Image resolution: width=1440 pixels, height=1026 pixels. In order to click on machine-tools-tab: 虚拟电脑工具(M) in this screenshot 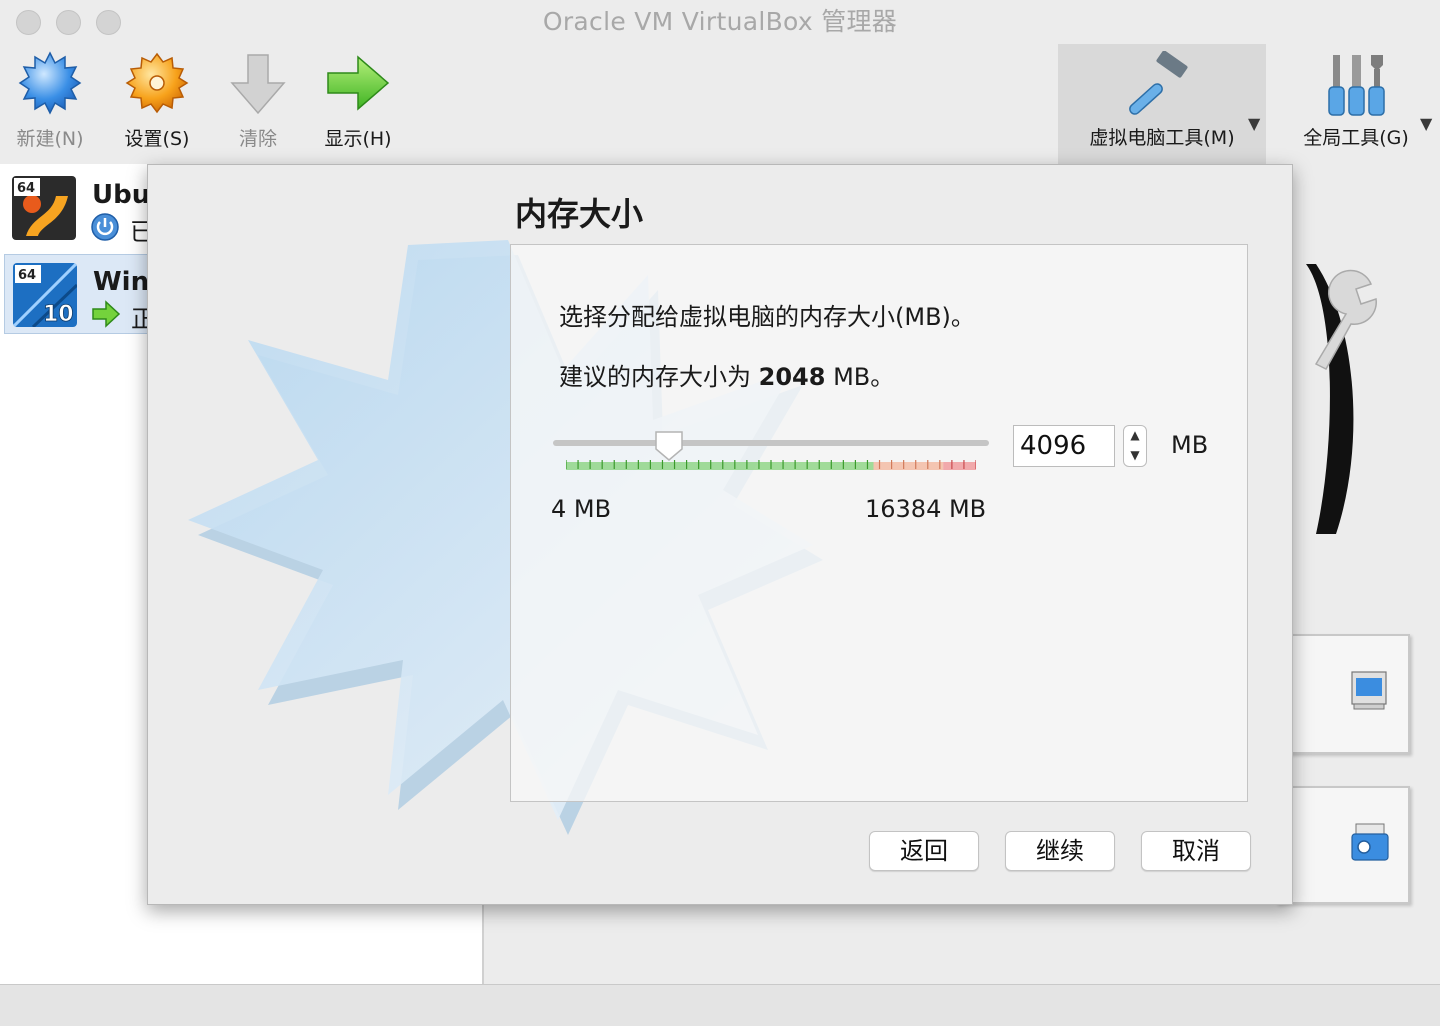, I will do `click(1162, 104)`.